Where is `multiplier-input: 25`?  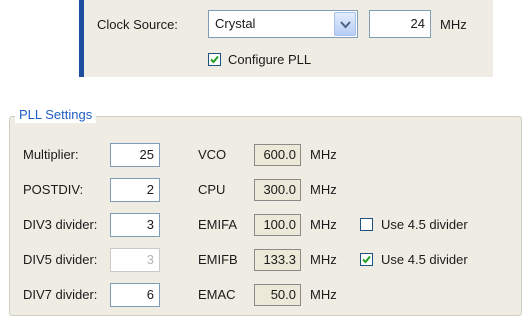
multiplier-input: 25 is located at coordinates (135, 155).